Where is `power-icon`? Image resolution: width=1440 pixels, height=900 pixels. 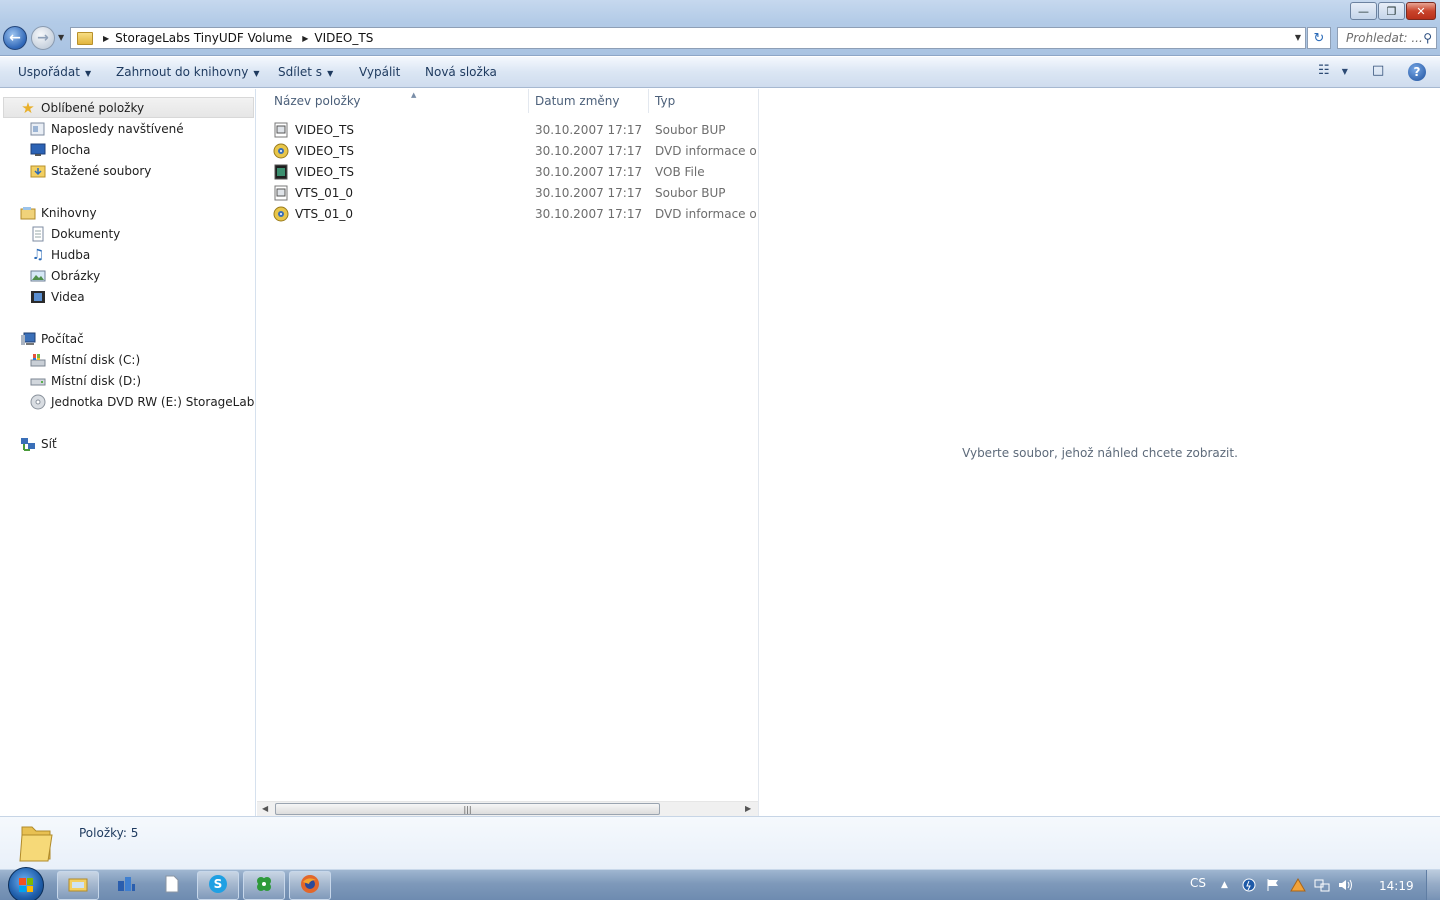 power-icon is located at coordinates (1249, 886).